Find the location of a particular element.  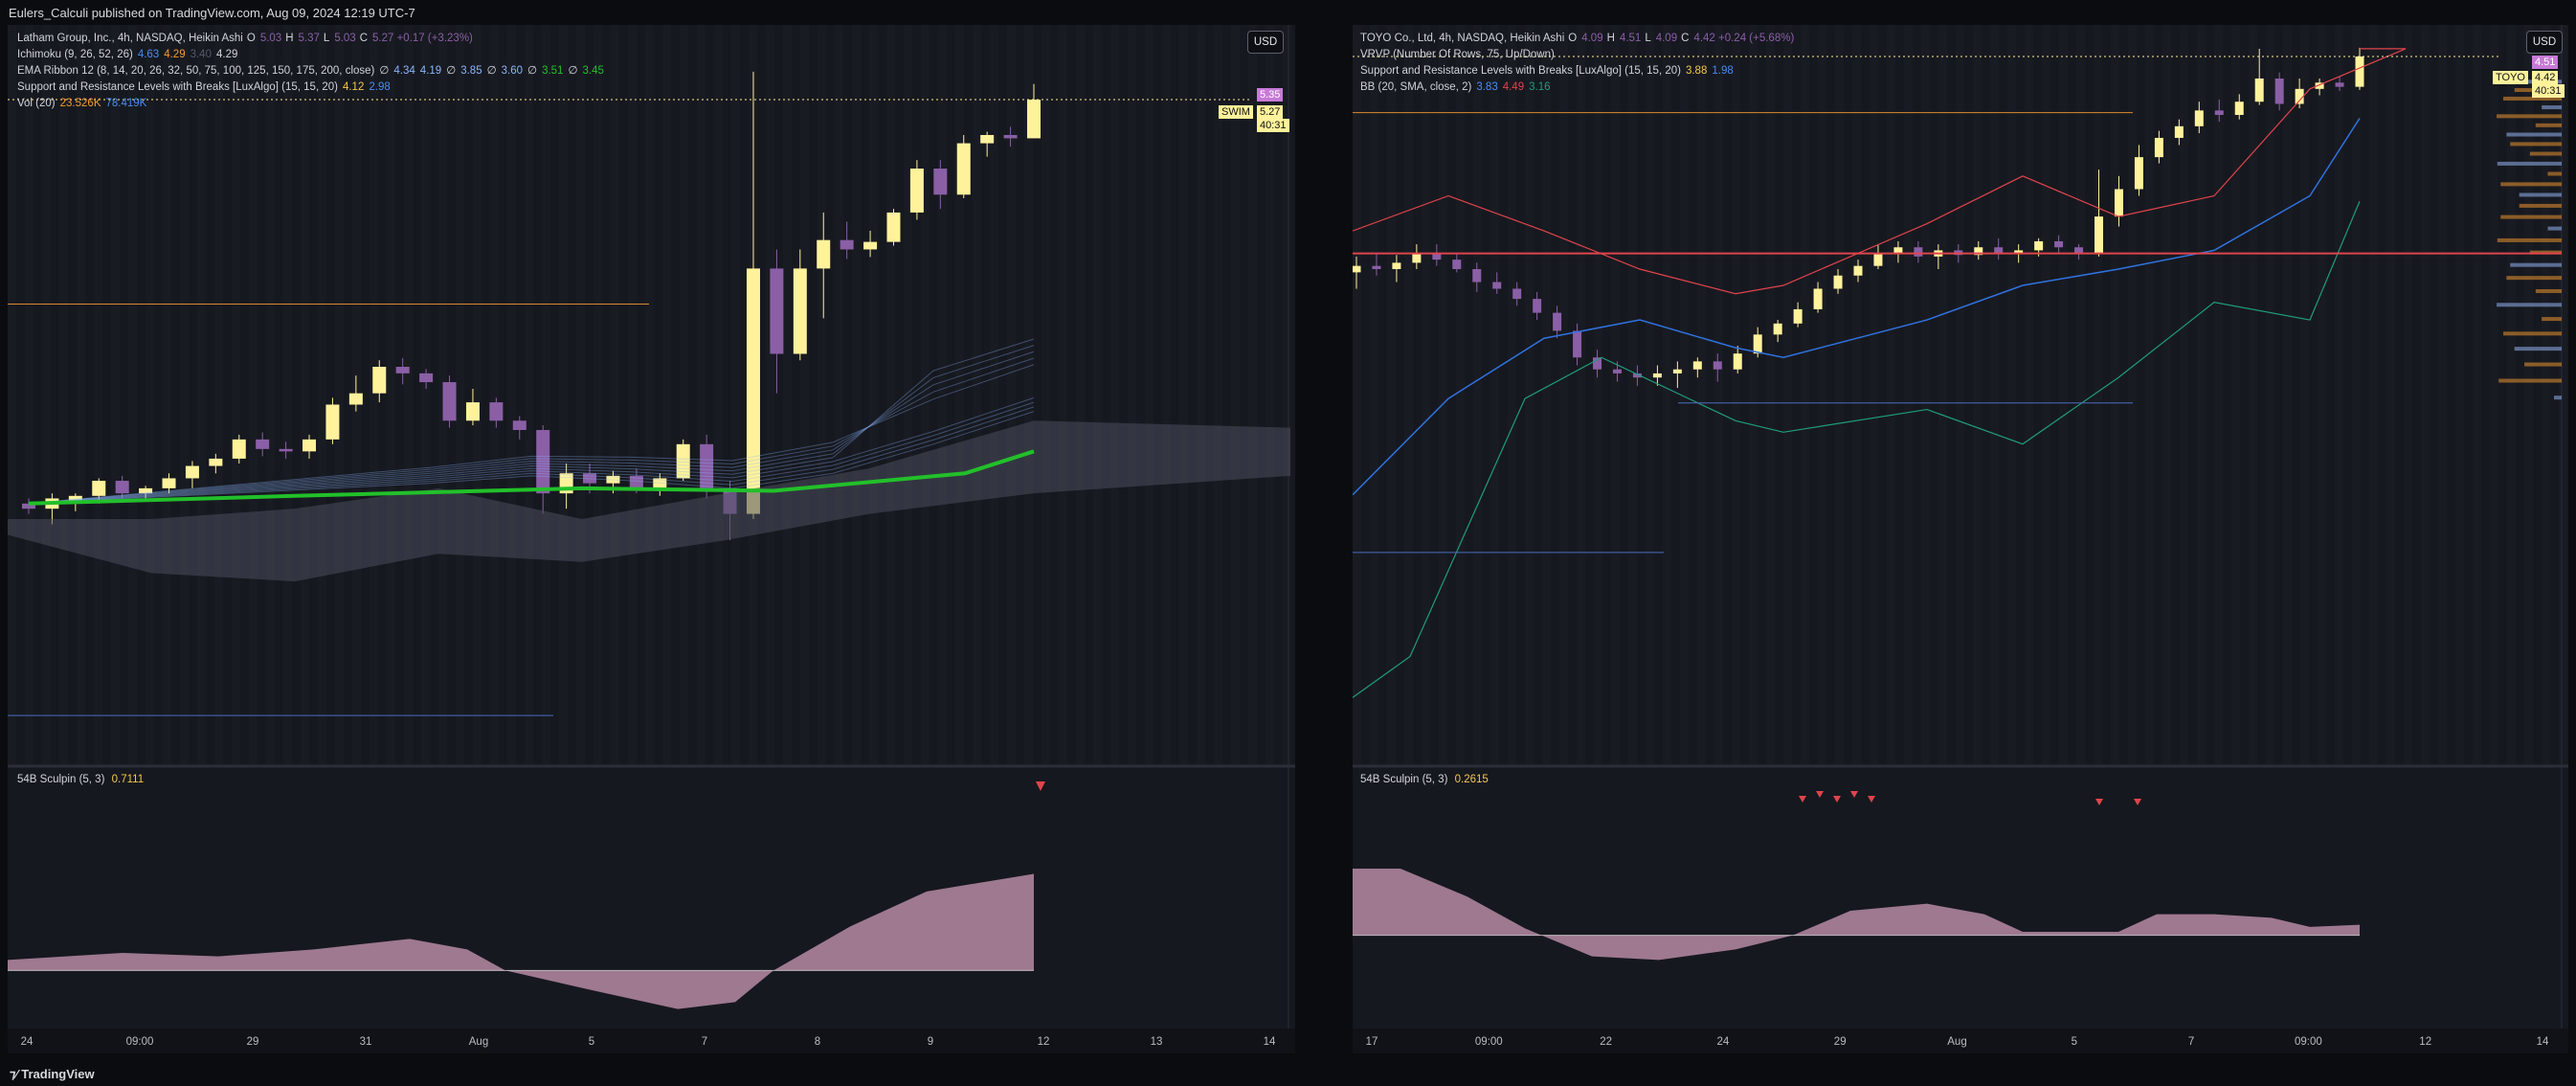

time-axis-label: 13 is located at coordinates (1157, 1042).